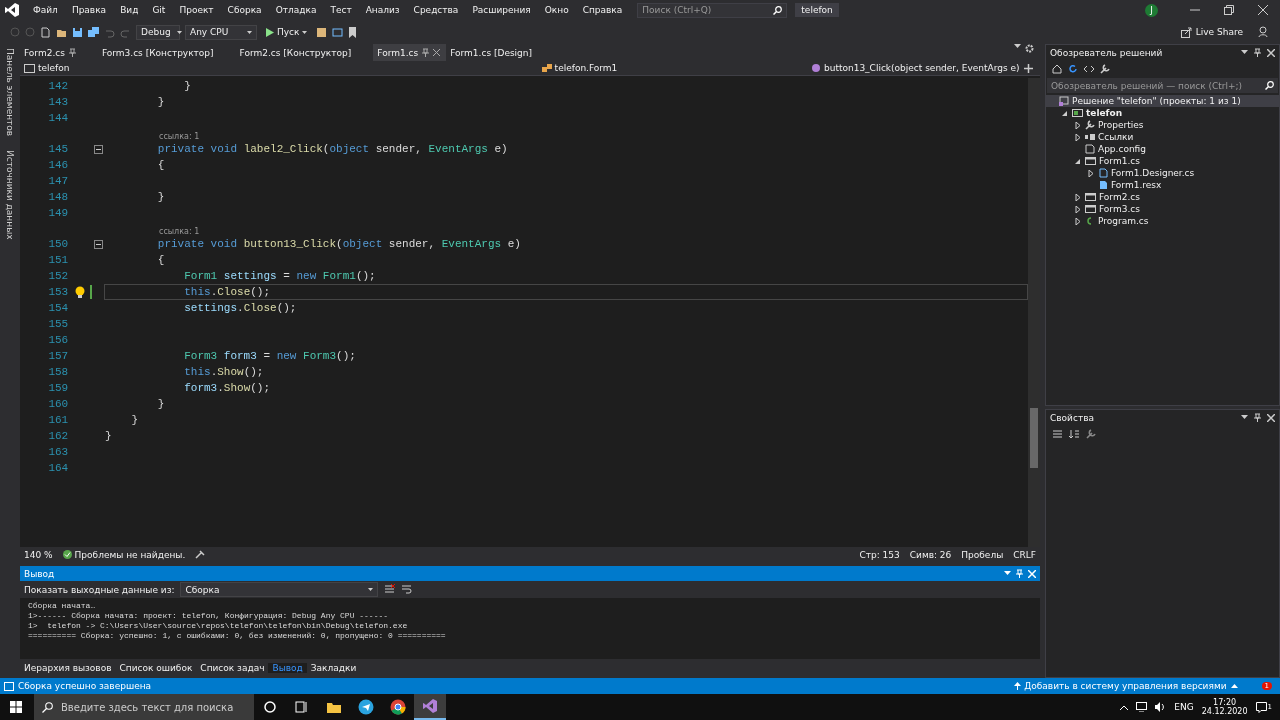 This screenshot has height=720, width=1280. What do you see at coordinates (77, 32) in the screenshot?
I see `save-icon` at bounding box center [77, 32].